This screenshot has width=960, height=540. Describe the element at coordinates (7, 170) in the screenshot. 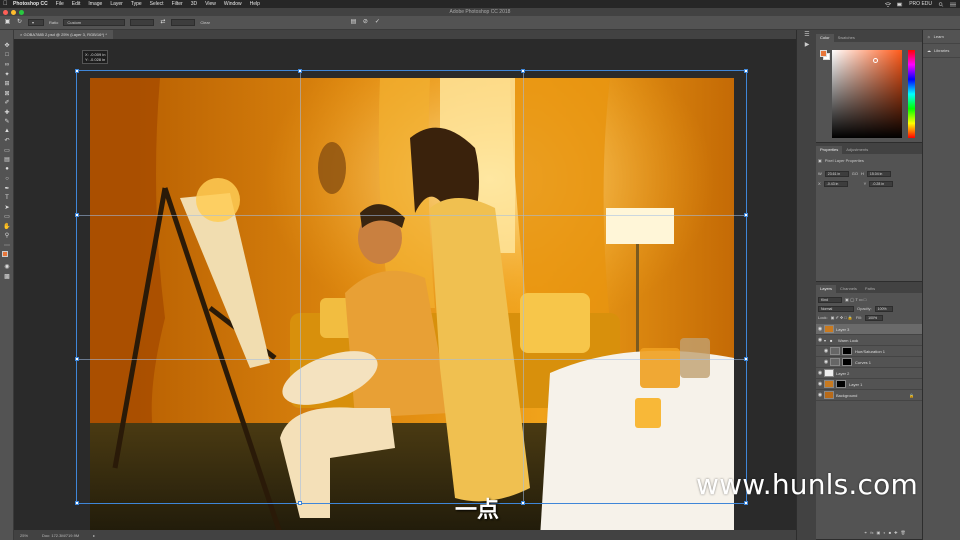

I see `blur-tool-icon: ●` at that location.